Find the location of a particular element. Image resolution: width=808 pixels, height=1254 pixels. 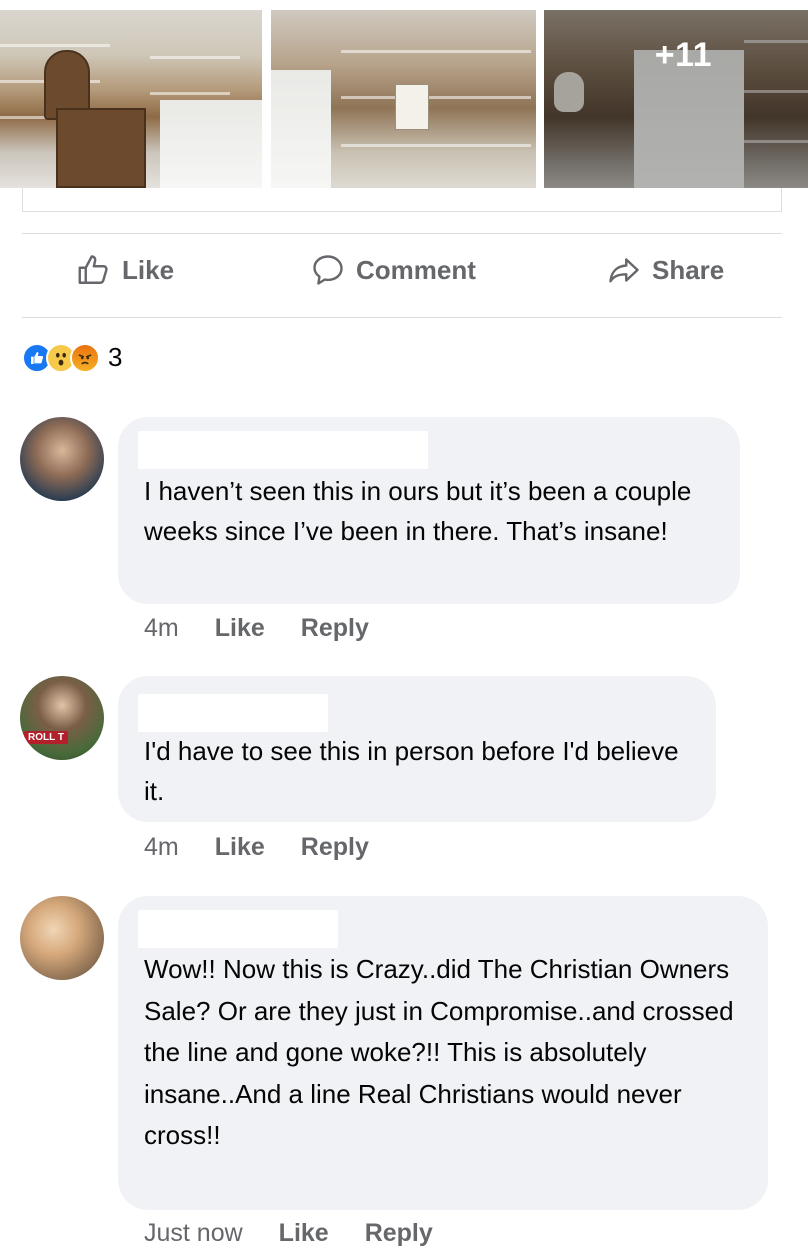

reaction-count: 3 is located at coordinates (115, 357).